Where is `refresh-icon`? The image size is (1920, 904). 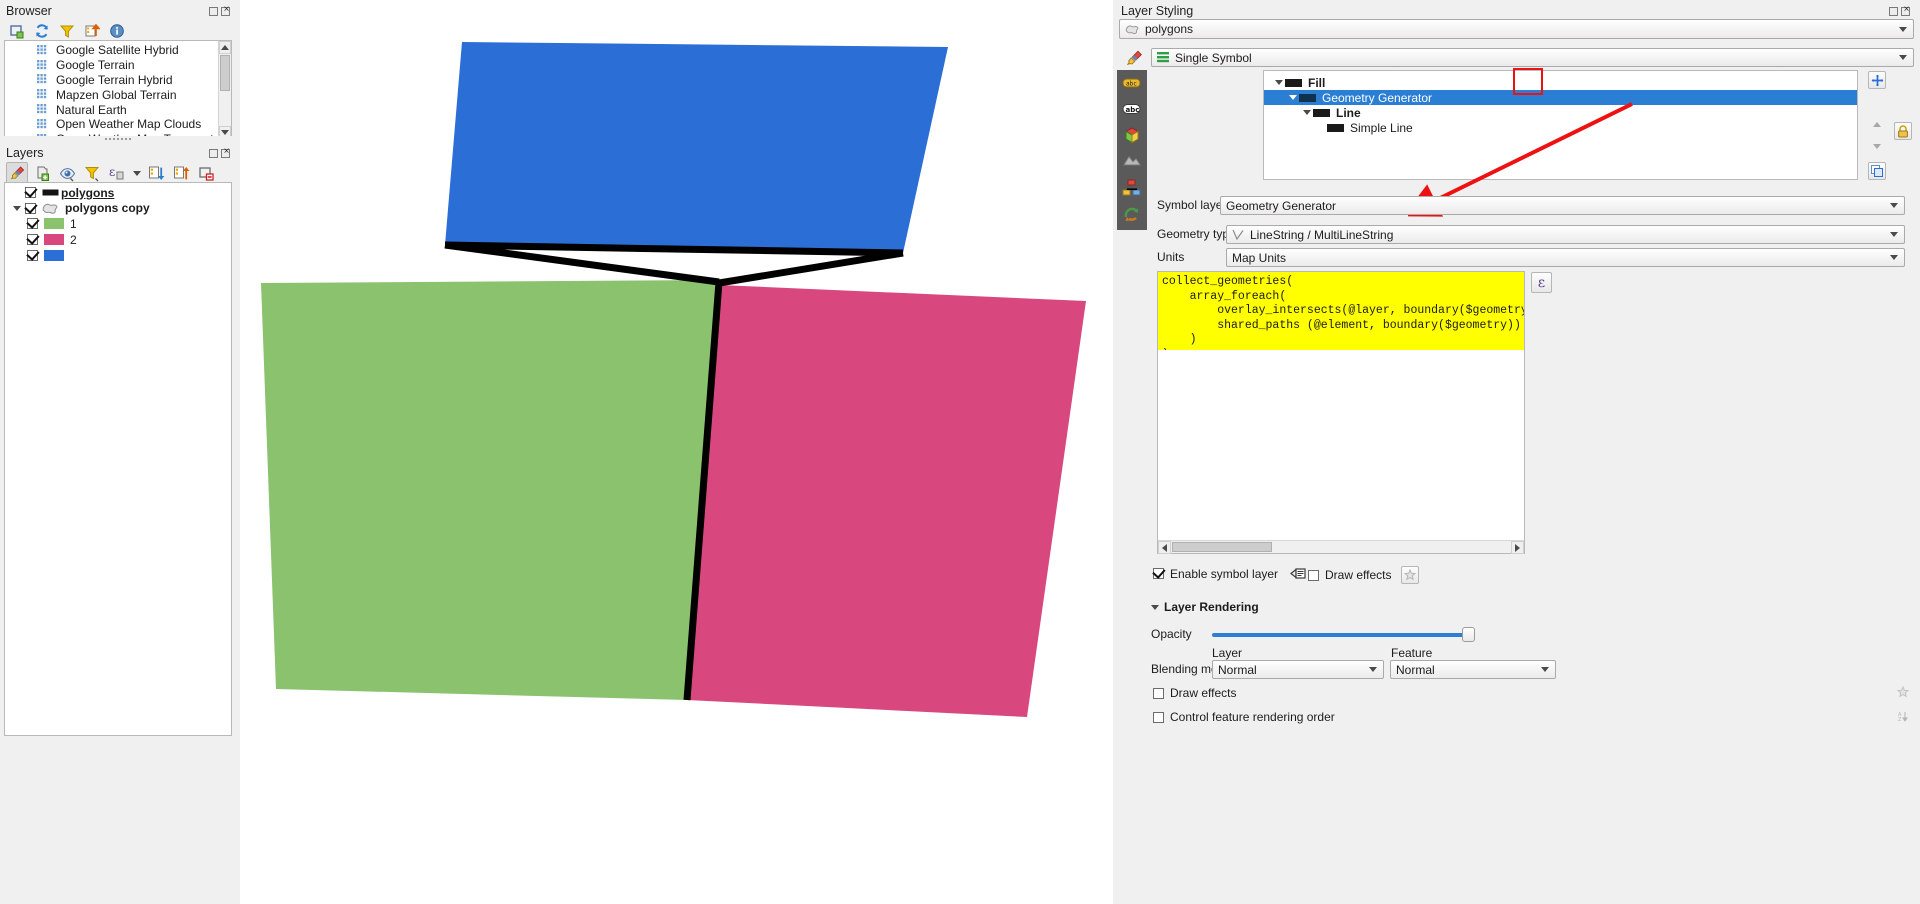
refresh-icon is located at coordinates (42, 31).